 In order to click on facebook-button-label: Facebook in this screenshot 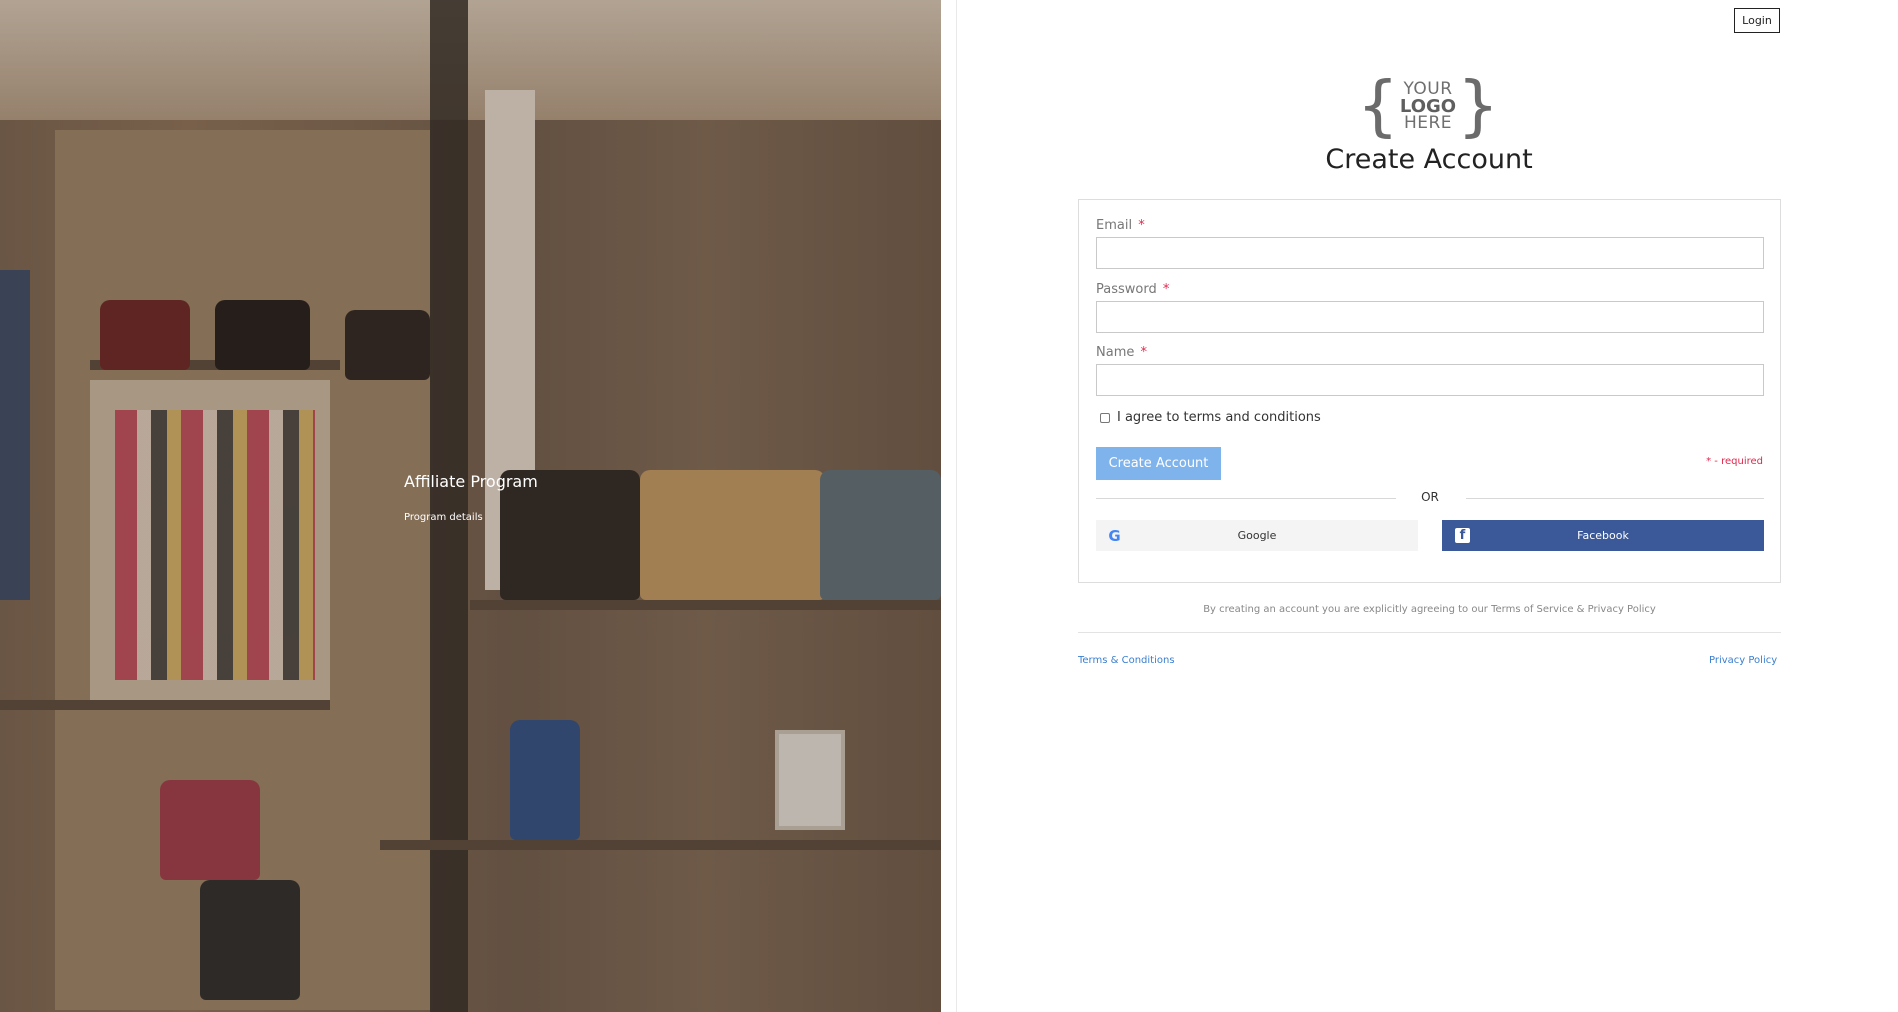, I will do `click(1603, 535)`.